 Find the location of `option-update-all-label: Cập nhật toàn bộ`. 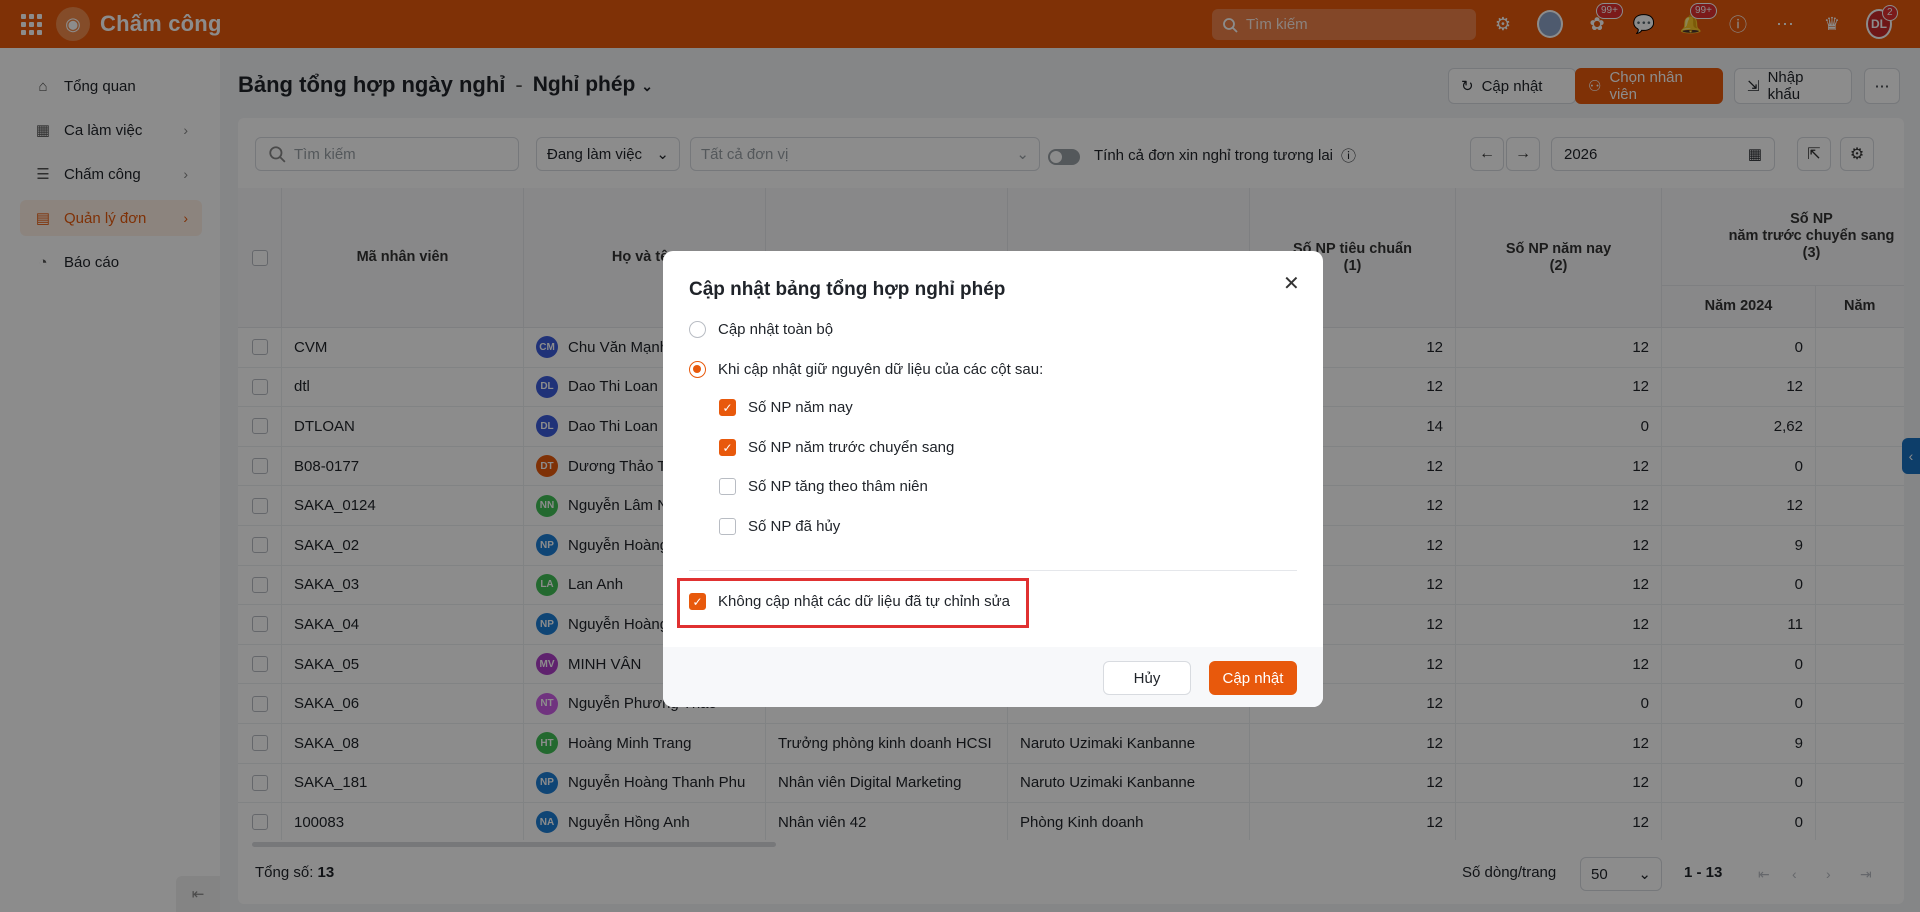

option-update-all-label: Cập nhật toàn bộ is located at coordinates (776, 329).